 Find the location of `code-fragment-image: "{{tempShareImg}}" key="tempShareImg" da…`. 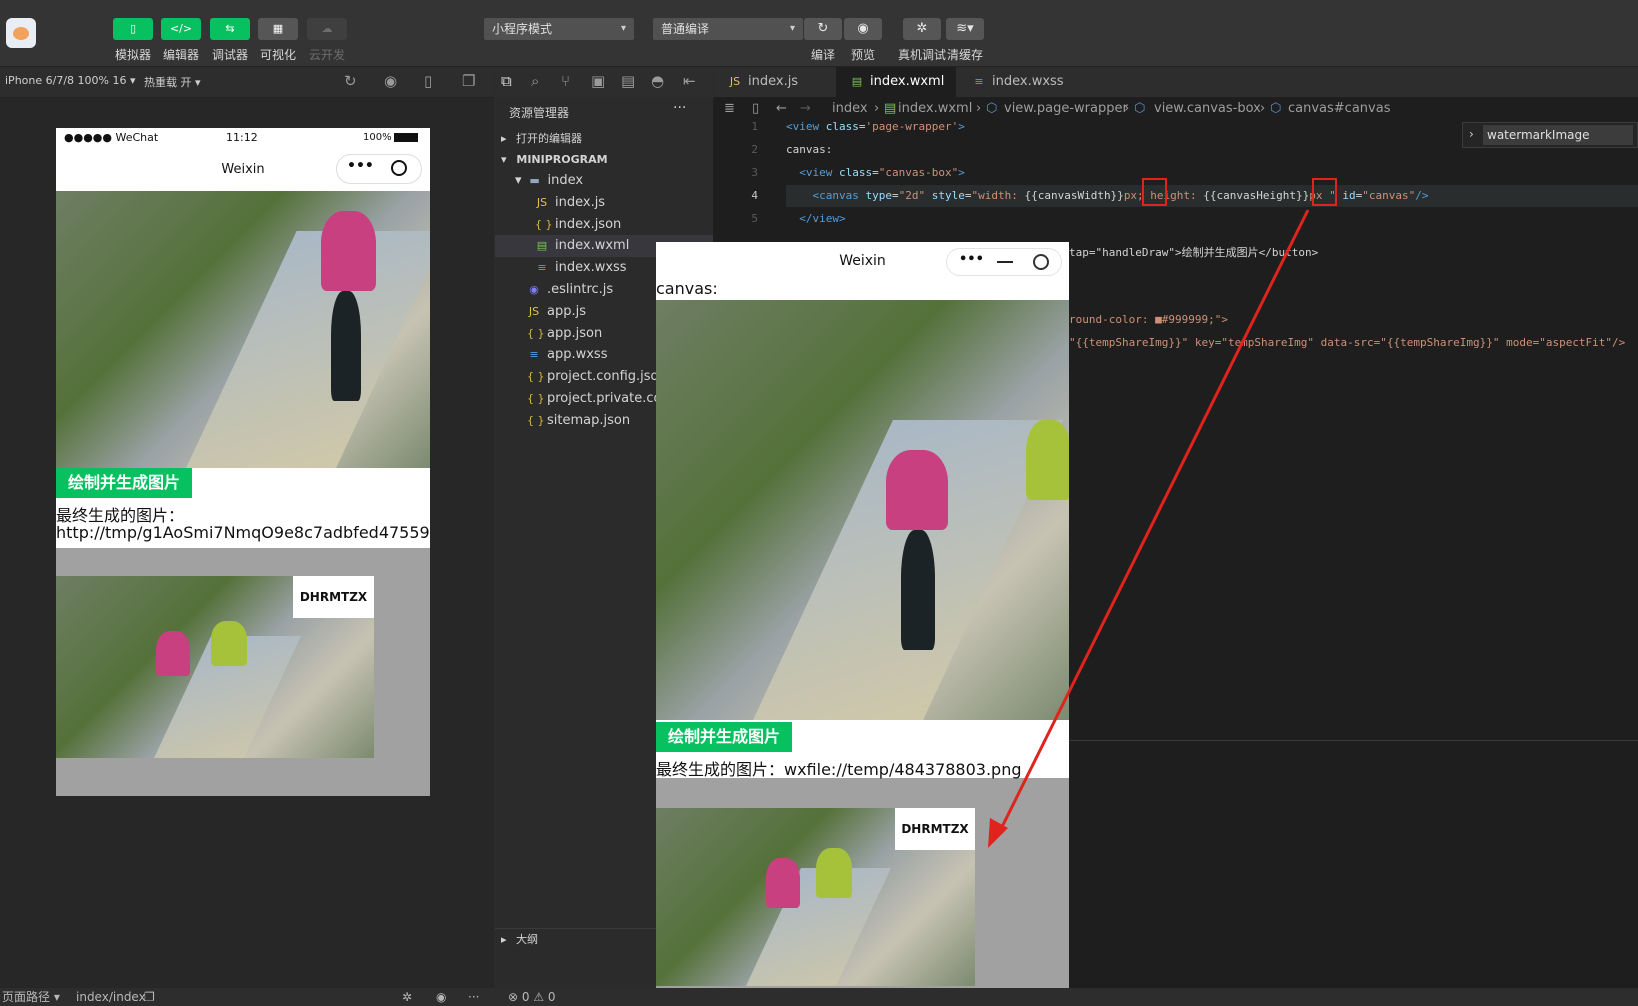

code-fragment-image: "{{tempShareImg}}" key="tempShareImg" da… is located at coordinates (1347, 342).